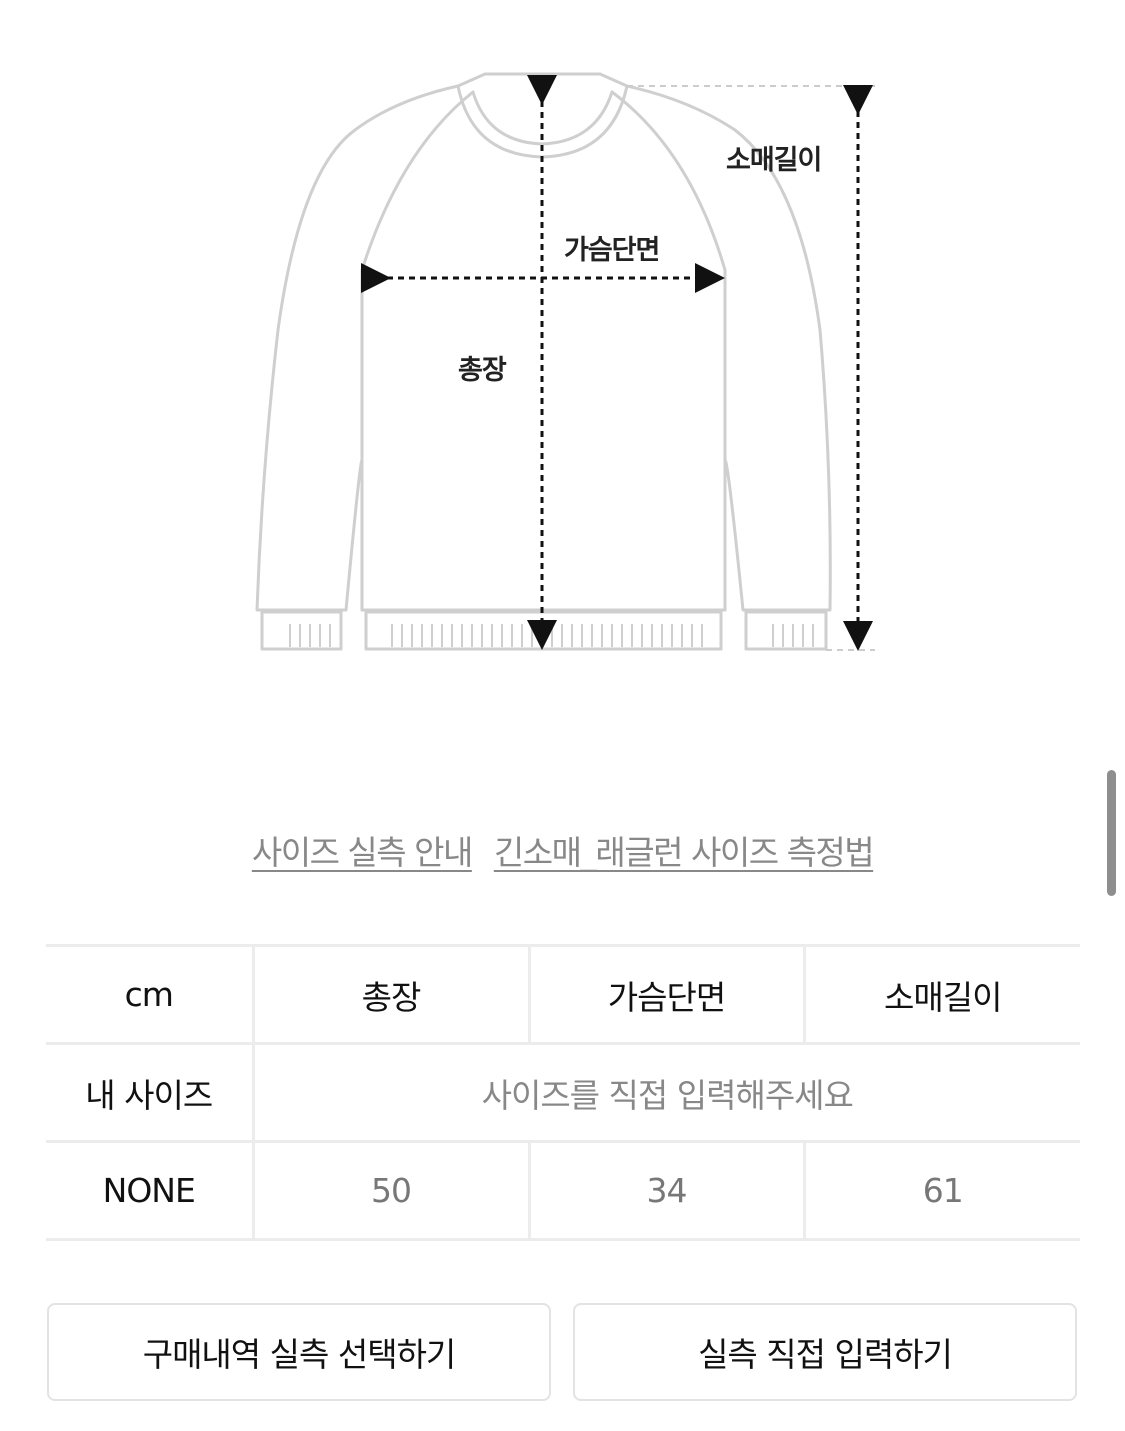  What do you see at coordinates (665, 994) in the screenshot?
I see `column-header-chest-width: 가슴단면` at bounding box center [665, 994].